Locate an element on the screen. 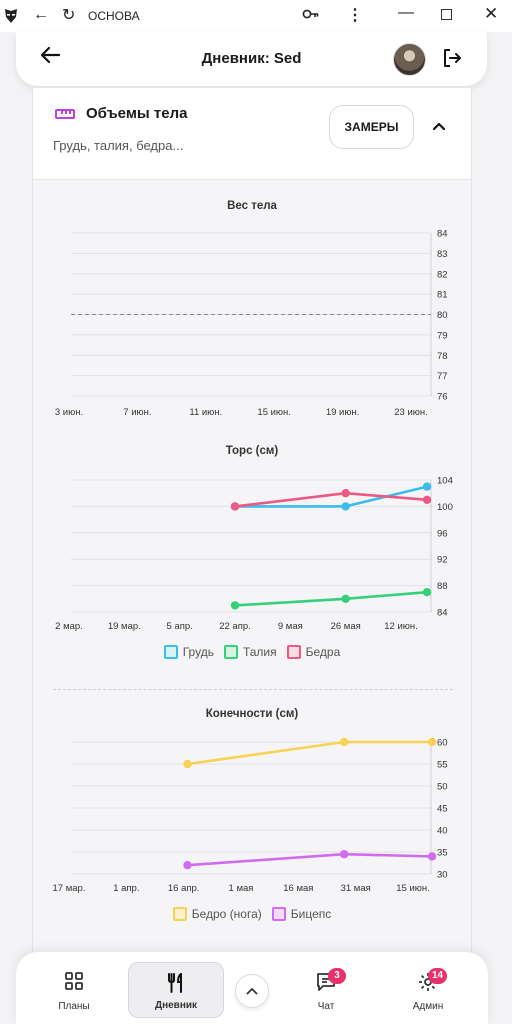 This screenshot has width=512, height=1024. y-tick-label: 50 is located at coordinates (442, 787).